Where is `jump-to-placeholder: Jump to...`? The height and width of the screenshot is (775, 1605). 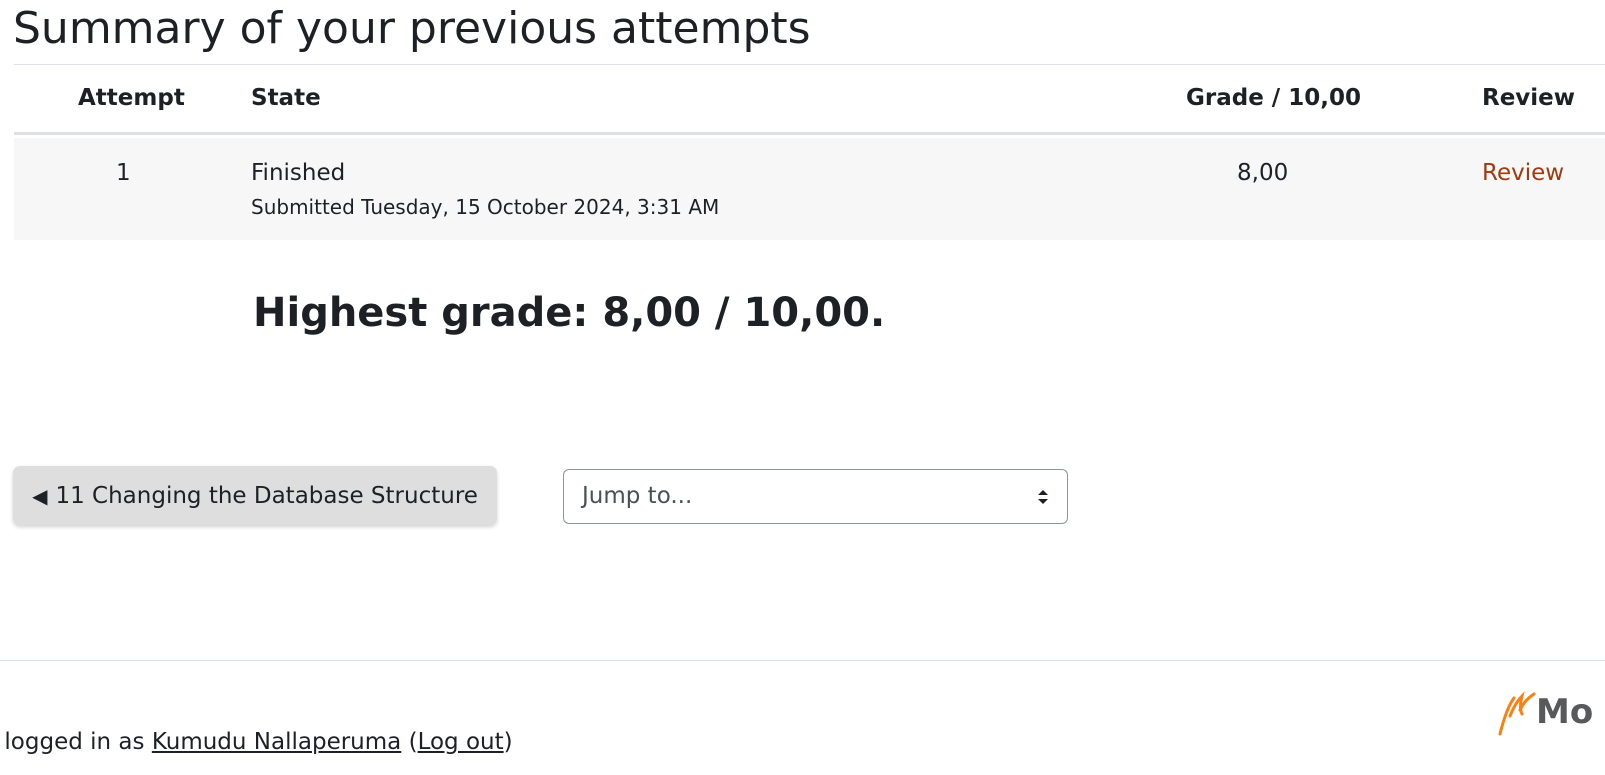
jump-to-placeholder: Jump to... is located at coordinates (637, 496).